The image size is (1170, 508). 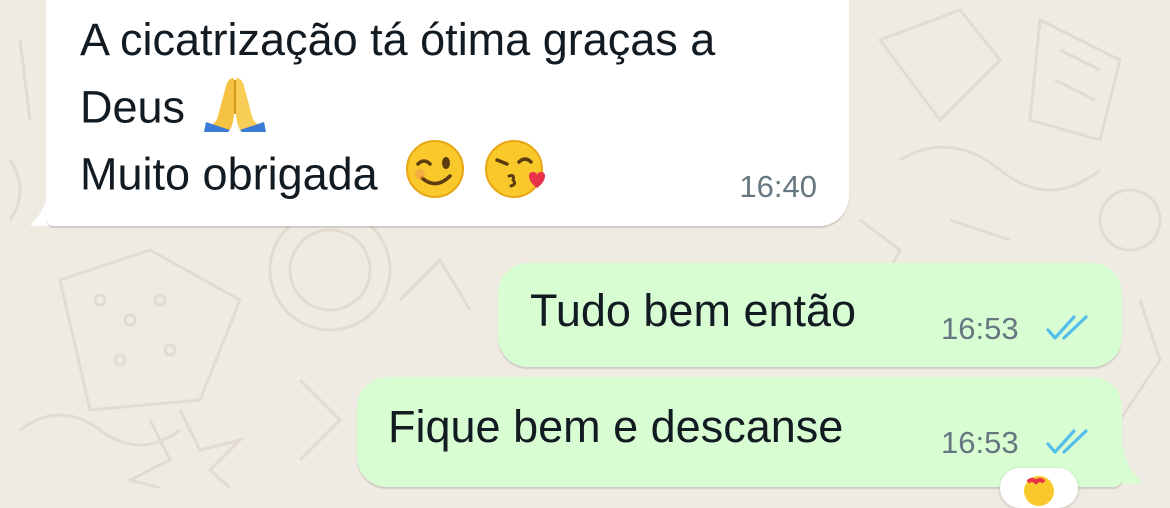 What do you see at coordinates (616, 426) in the screenshot?
I see `message-text: Fique bem e descanse` at bounding box center [616, 426].